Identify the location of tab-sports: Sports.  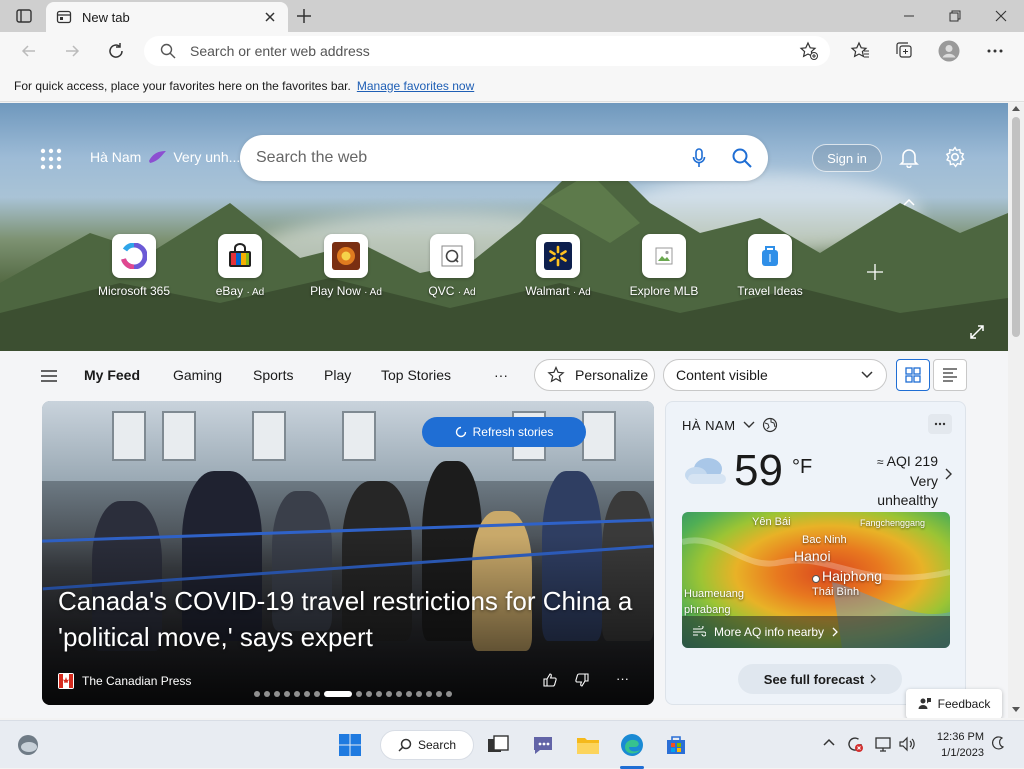
(273, 375).